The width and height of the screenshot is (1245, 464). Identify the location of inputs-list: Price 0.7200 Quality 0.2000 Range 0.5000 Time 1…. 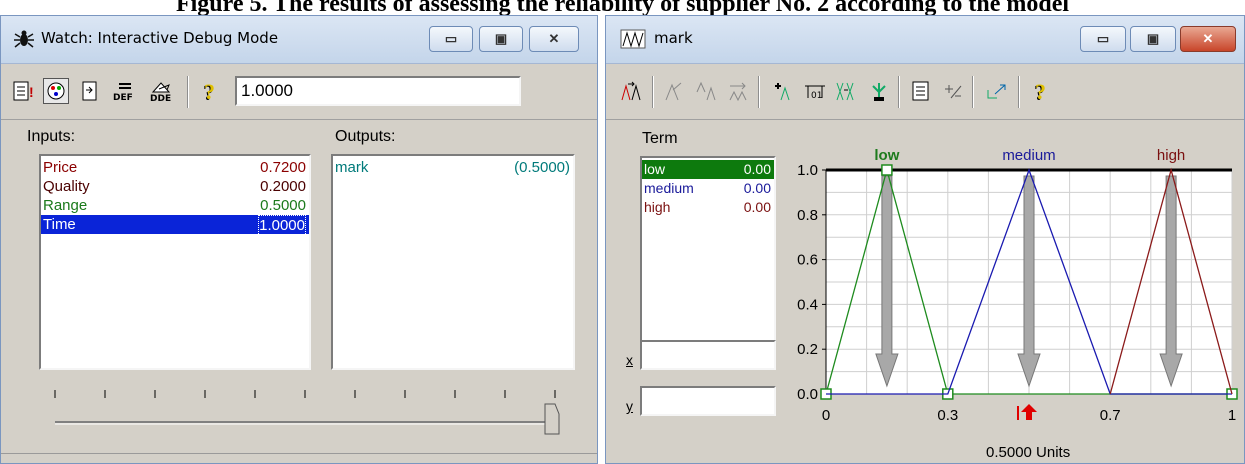
(175, 262).